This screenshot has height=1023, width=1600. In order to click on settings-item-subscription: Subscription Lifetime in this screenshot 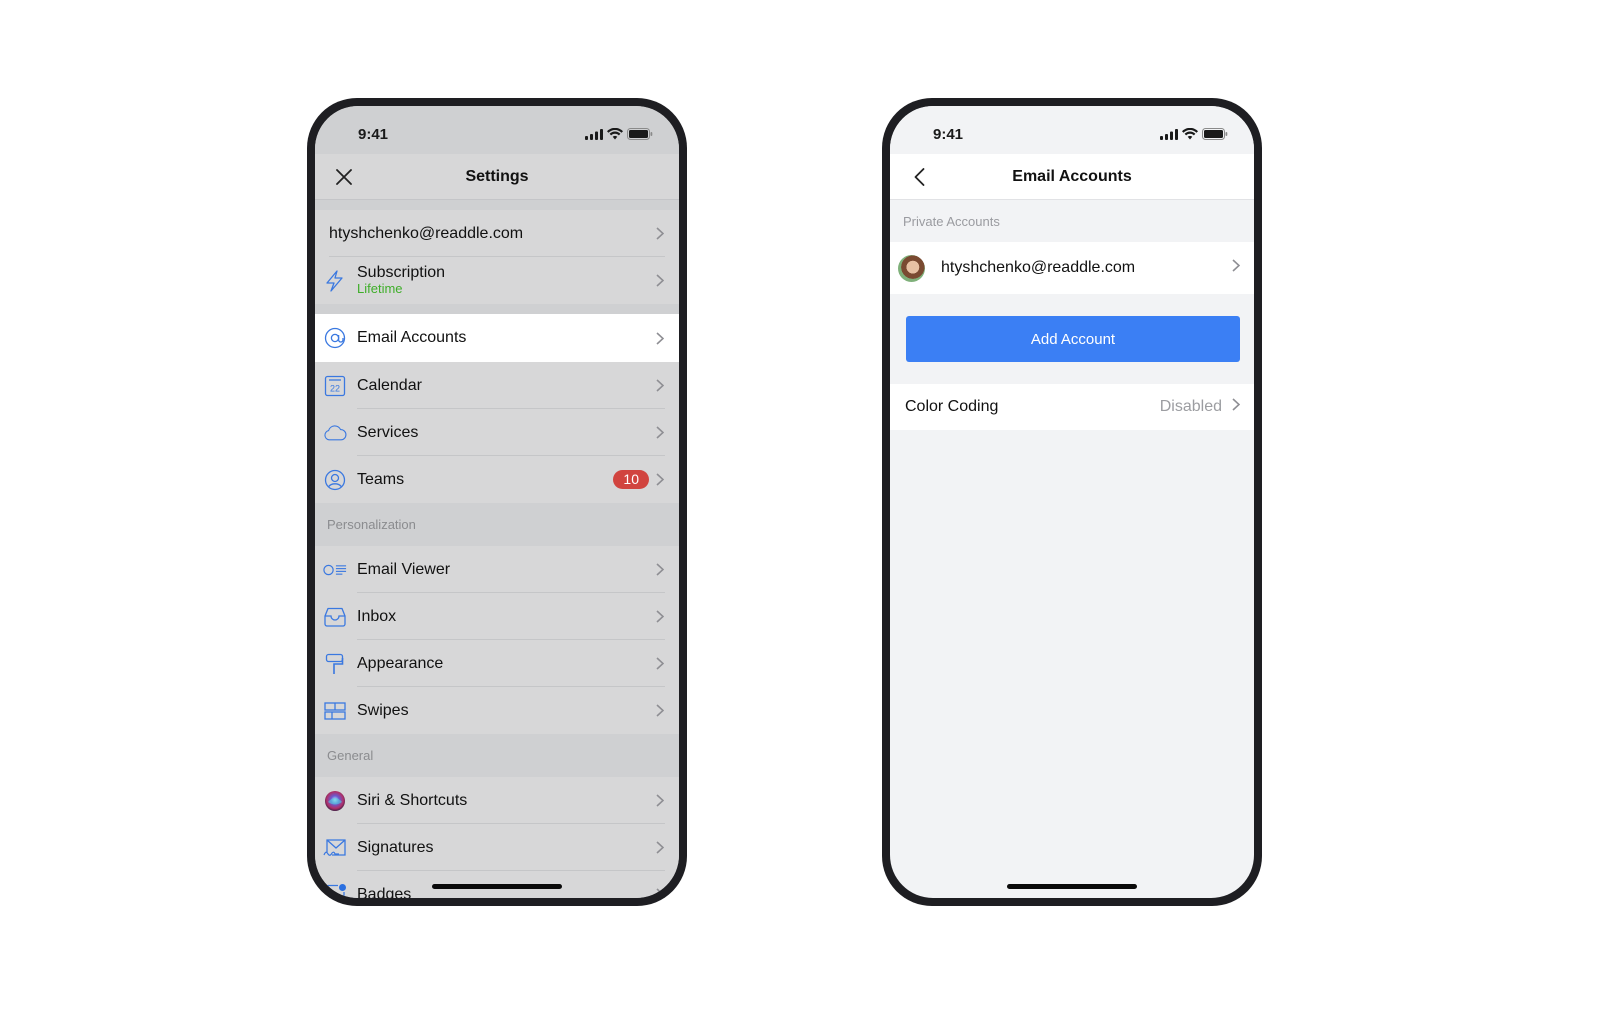, I will do `click(497, 280)`.